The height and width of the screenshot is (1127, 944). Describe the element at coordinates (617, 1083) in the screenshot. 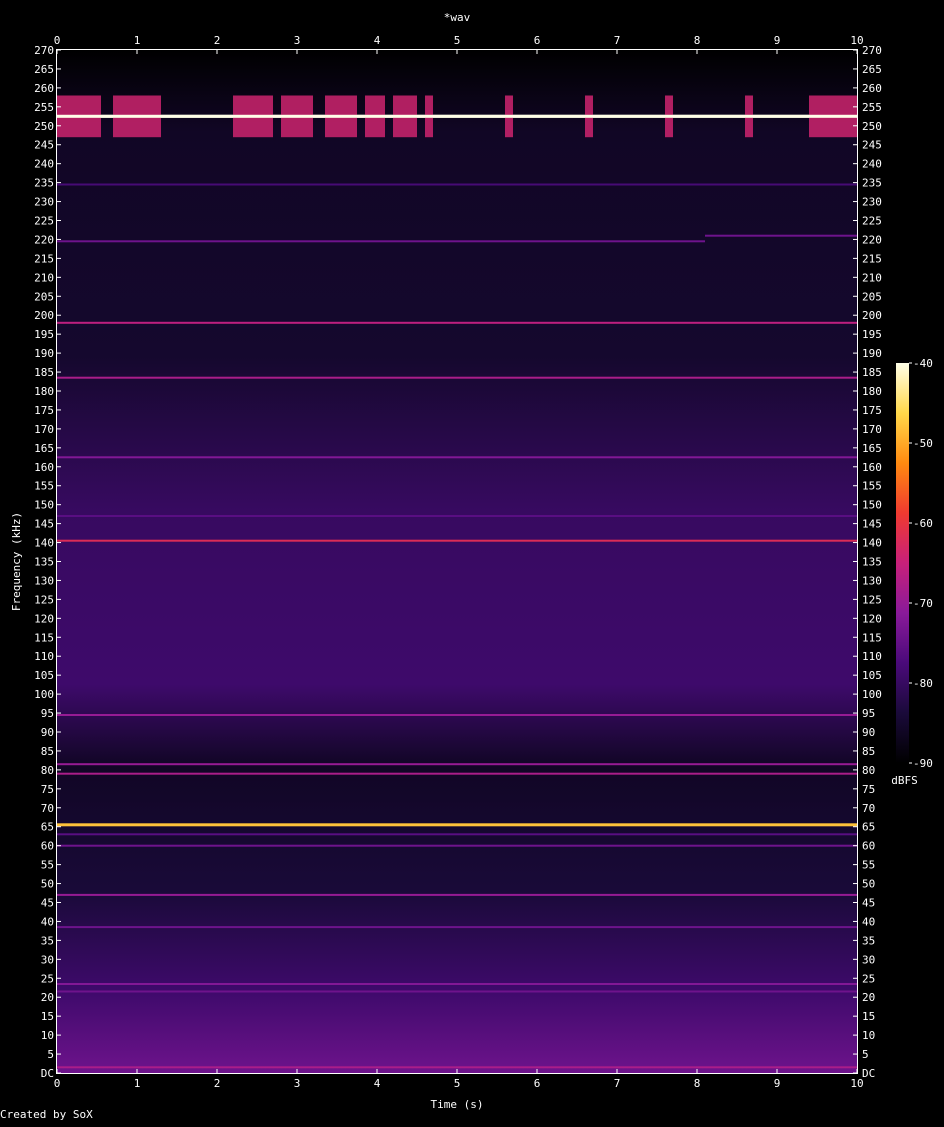

I see `x-tick-label-bottom: 7` at that location.